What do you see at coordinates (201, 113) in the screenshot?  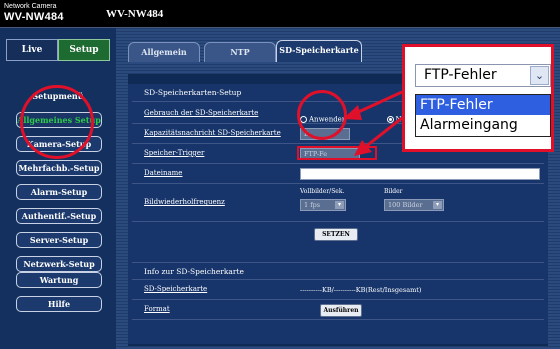 I see `sd-usage-label: Gebrauch der SD-Speicherkarte` at bounding box center [201, 113].